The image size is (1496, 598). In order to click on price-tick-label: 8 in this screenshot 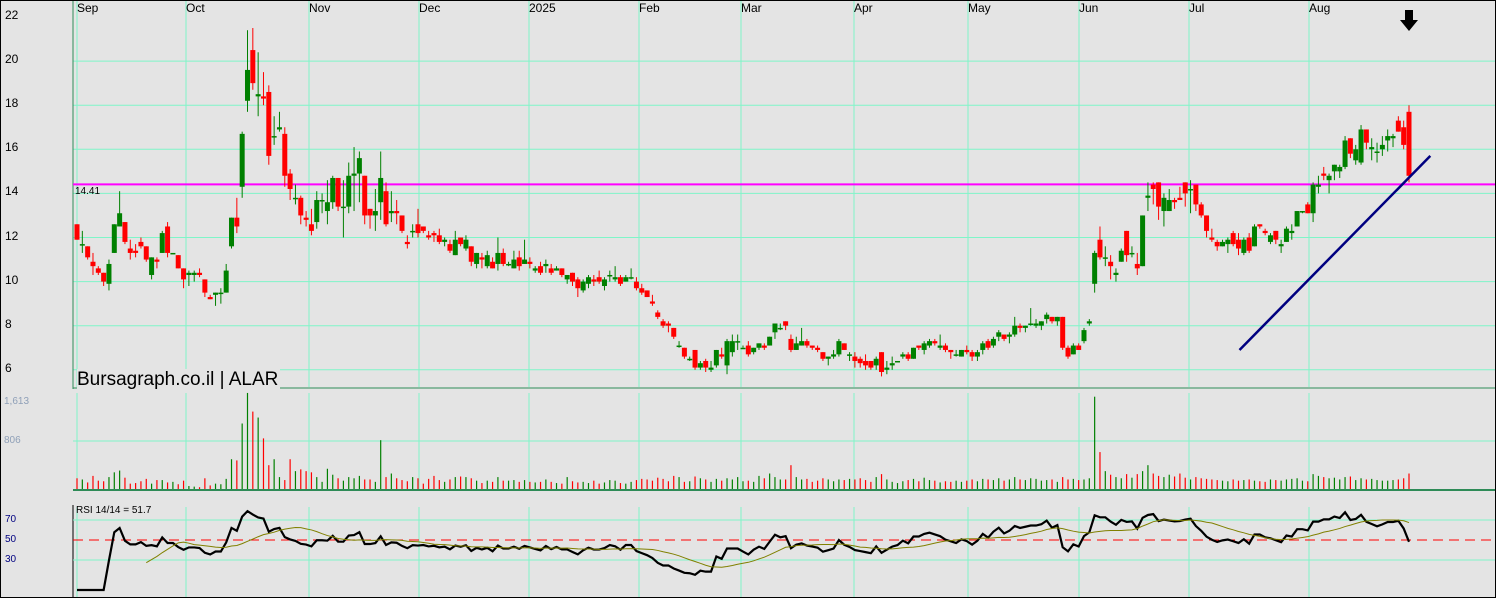, I will do `click(8, 323)`.